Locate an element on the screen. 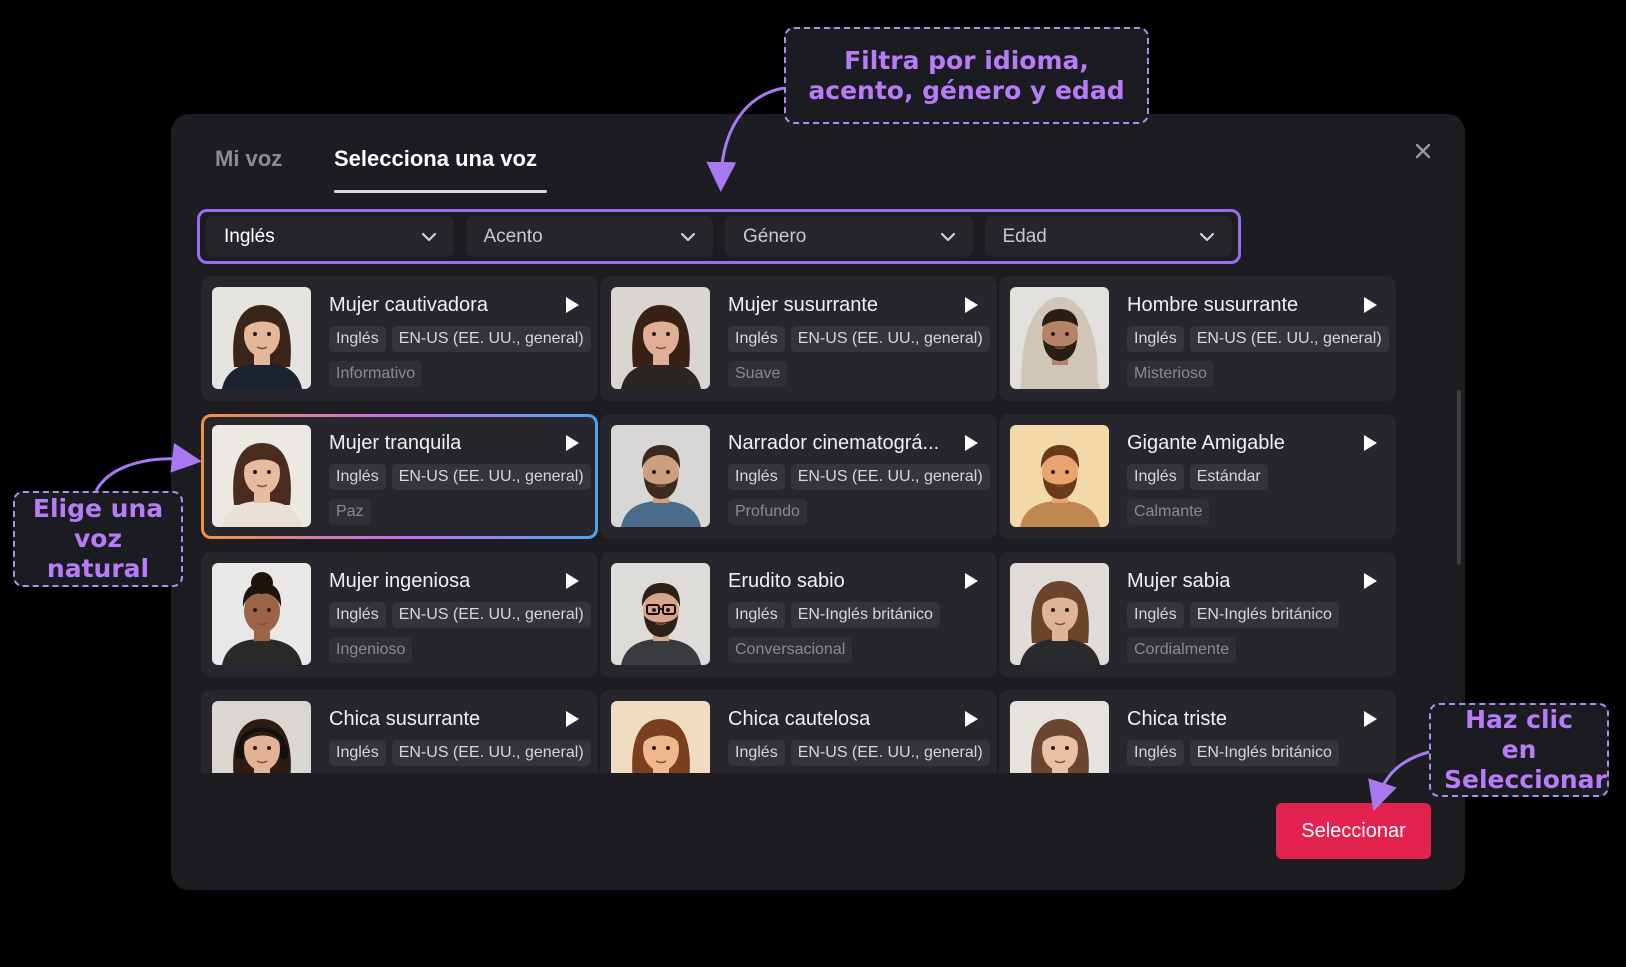 This screenshot has width=1626, height=967. voice-name: Gigante Amigable is located at coordinates (1206, 443).